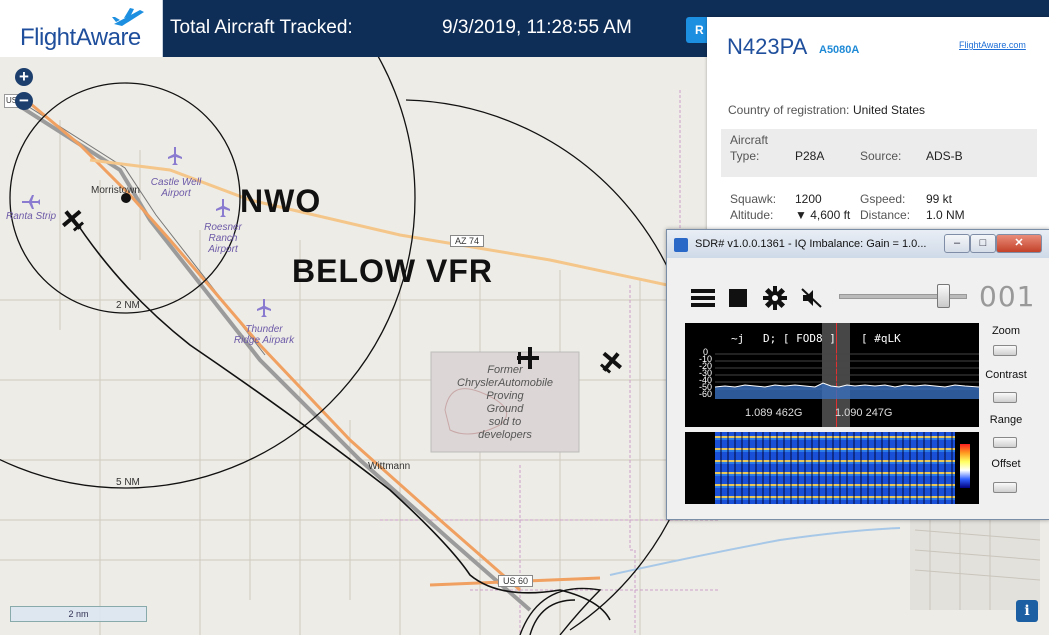  I want to click on map-scale-bar: 2 nm, so click(78, 614).